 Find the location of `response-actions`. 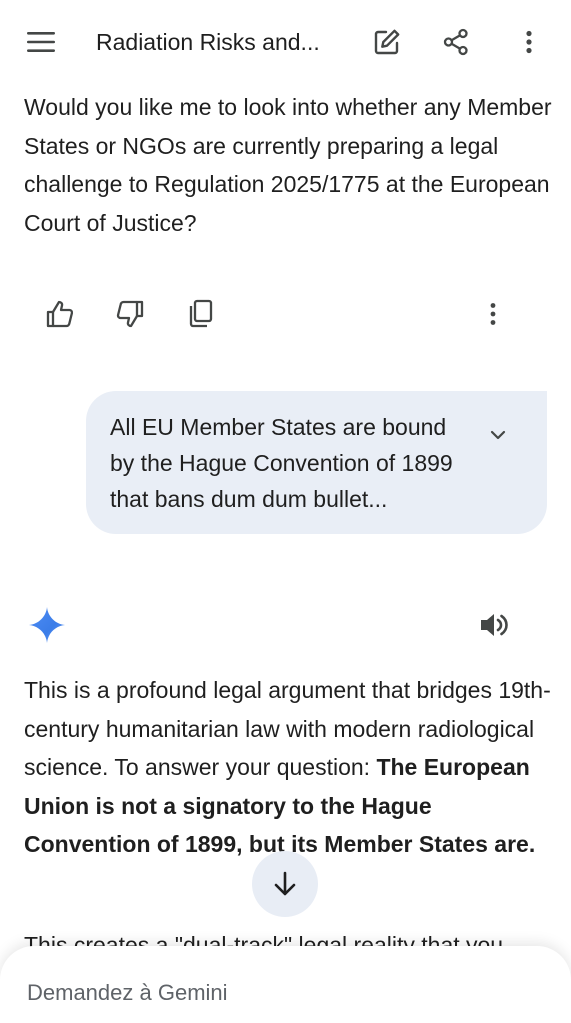

response-actions is located at coordinates (285, 314).